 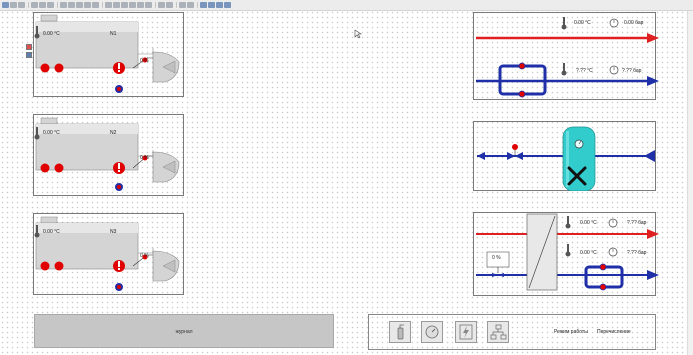 I want to click on gauge-icon, so click(x=432, y=332).